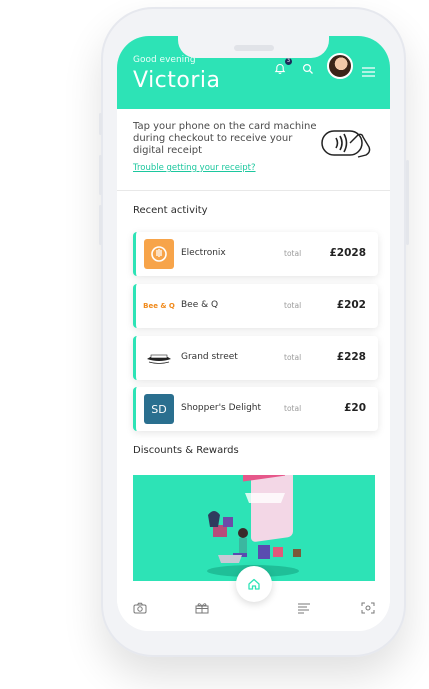 This screenshot has width=429, height=689. Describe the element at coordinates (221, 408) in the screenshot. I see `merchant-name: Shopper's Delight` at that location.